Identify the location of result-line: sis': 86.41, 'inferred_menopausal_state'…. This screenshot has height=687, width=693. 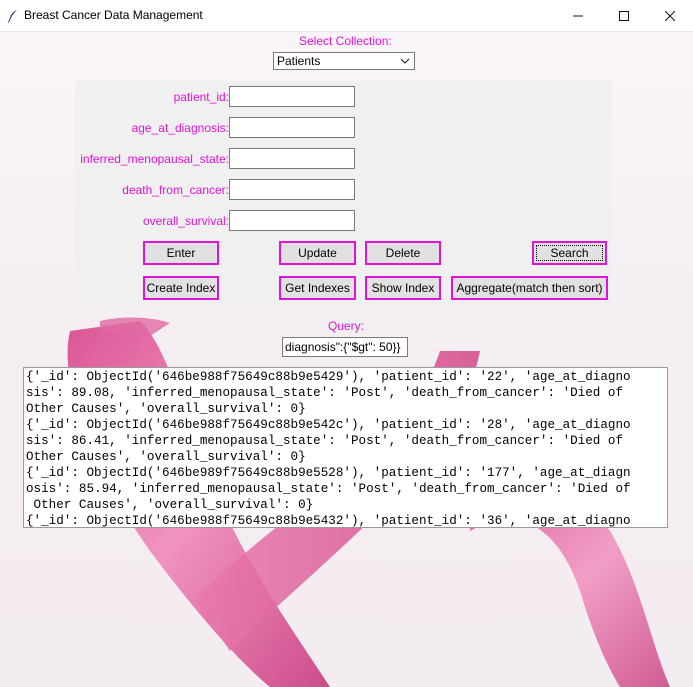
(325, 441).